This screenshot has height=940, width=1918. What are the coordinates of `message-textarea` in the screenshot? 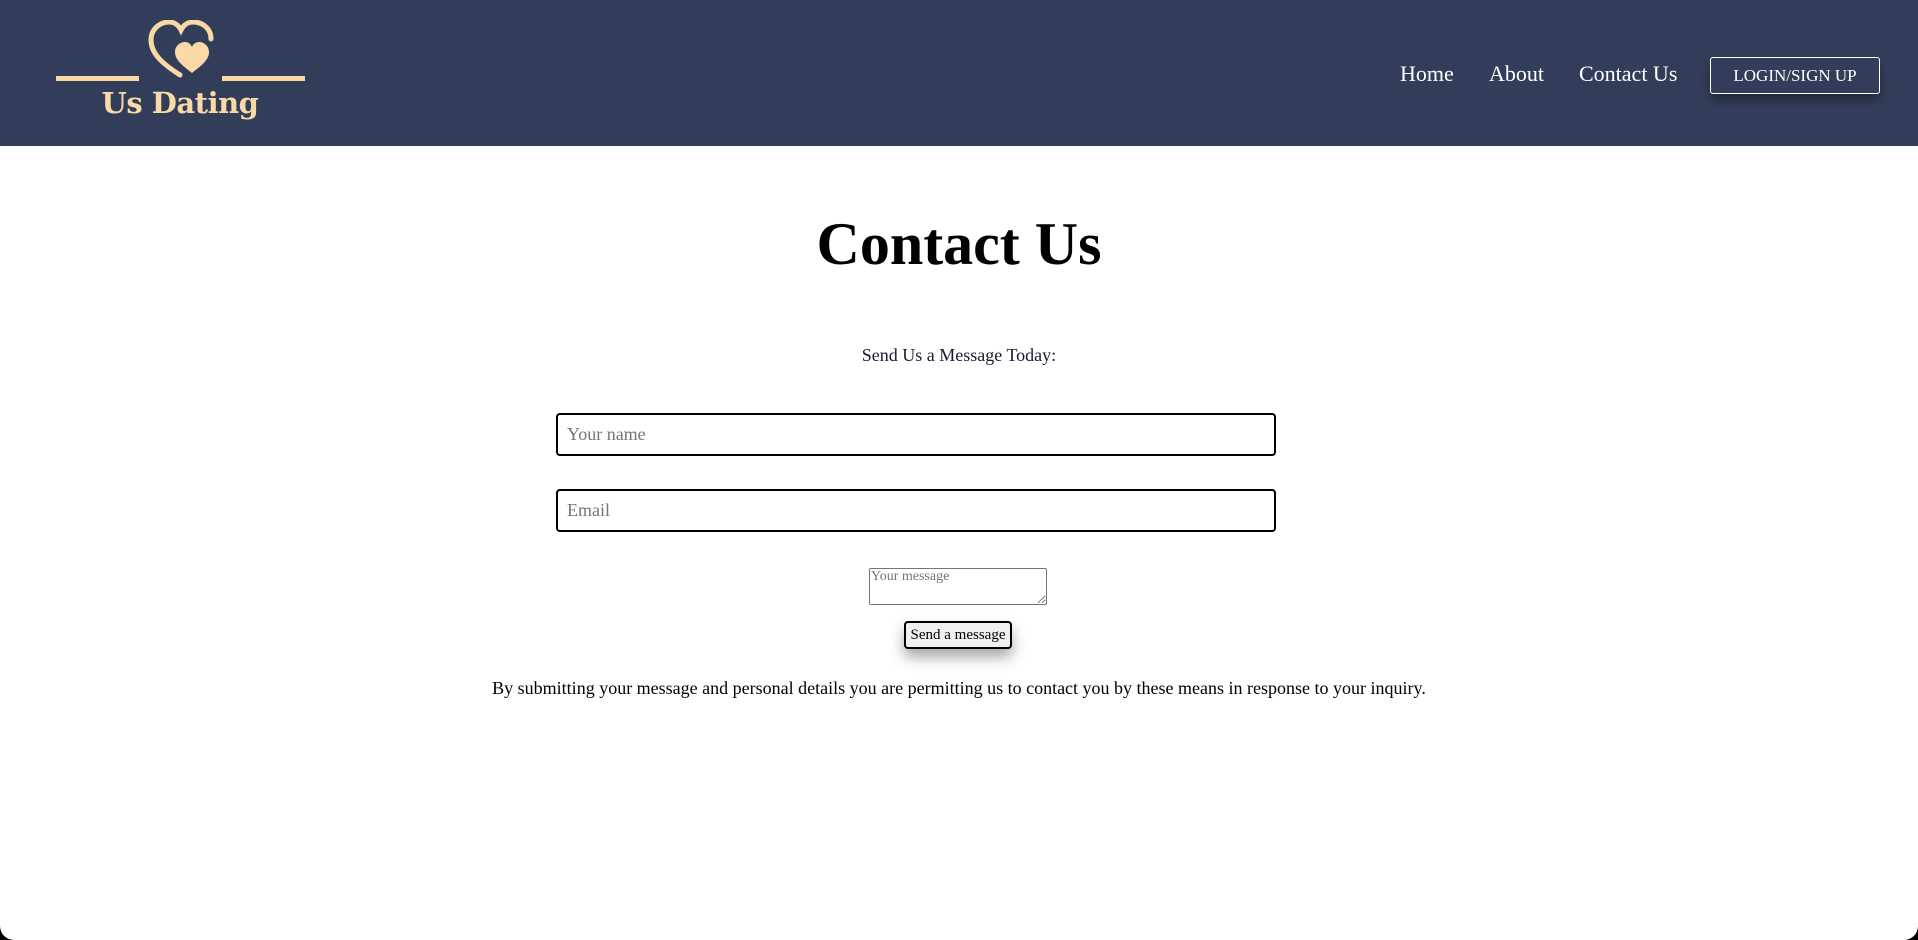 It's located at (958, 586).